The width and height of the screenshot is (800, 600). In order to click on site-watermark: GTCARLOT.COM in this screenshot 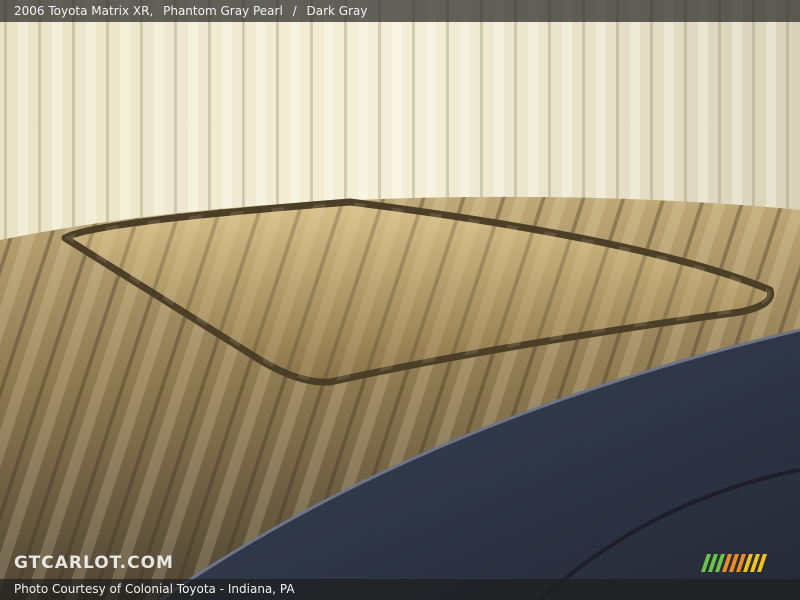, I will do `click(94, 563)`.